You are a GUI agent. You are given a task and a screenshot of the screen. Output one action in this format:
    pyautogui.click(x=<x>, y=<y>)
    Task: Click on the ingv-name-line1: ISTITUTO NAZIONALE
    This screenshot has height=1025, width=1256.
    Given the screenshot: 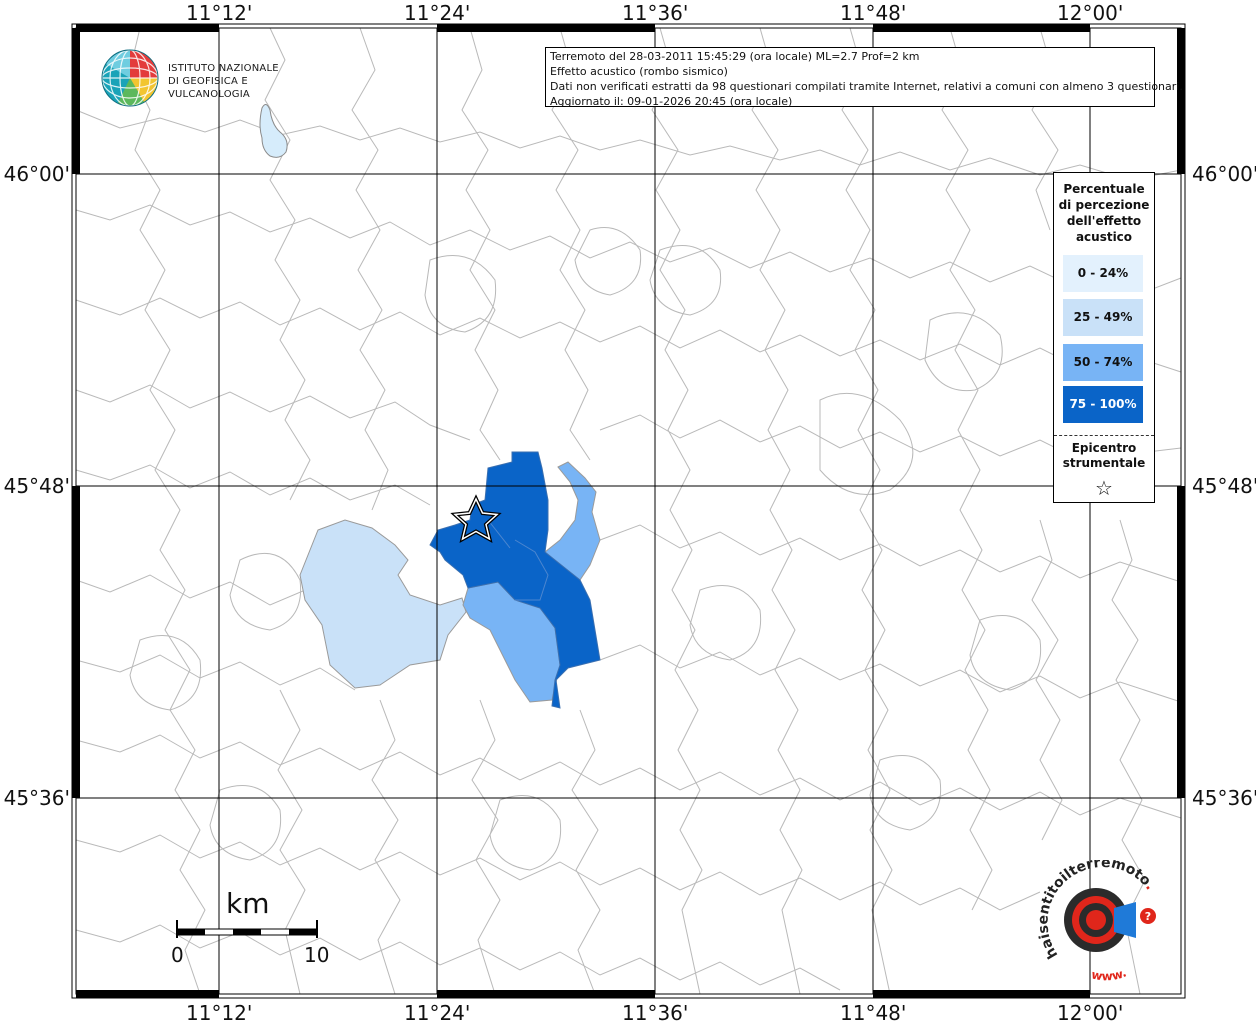 What is the action you would take?
    pyautogui.click(x=223, y=68)
    